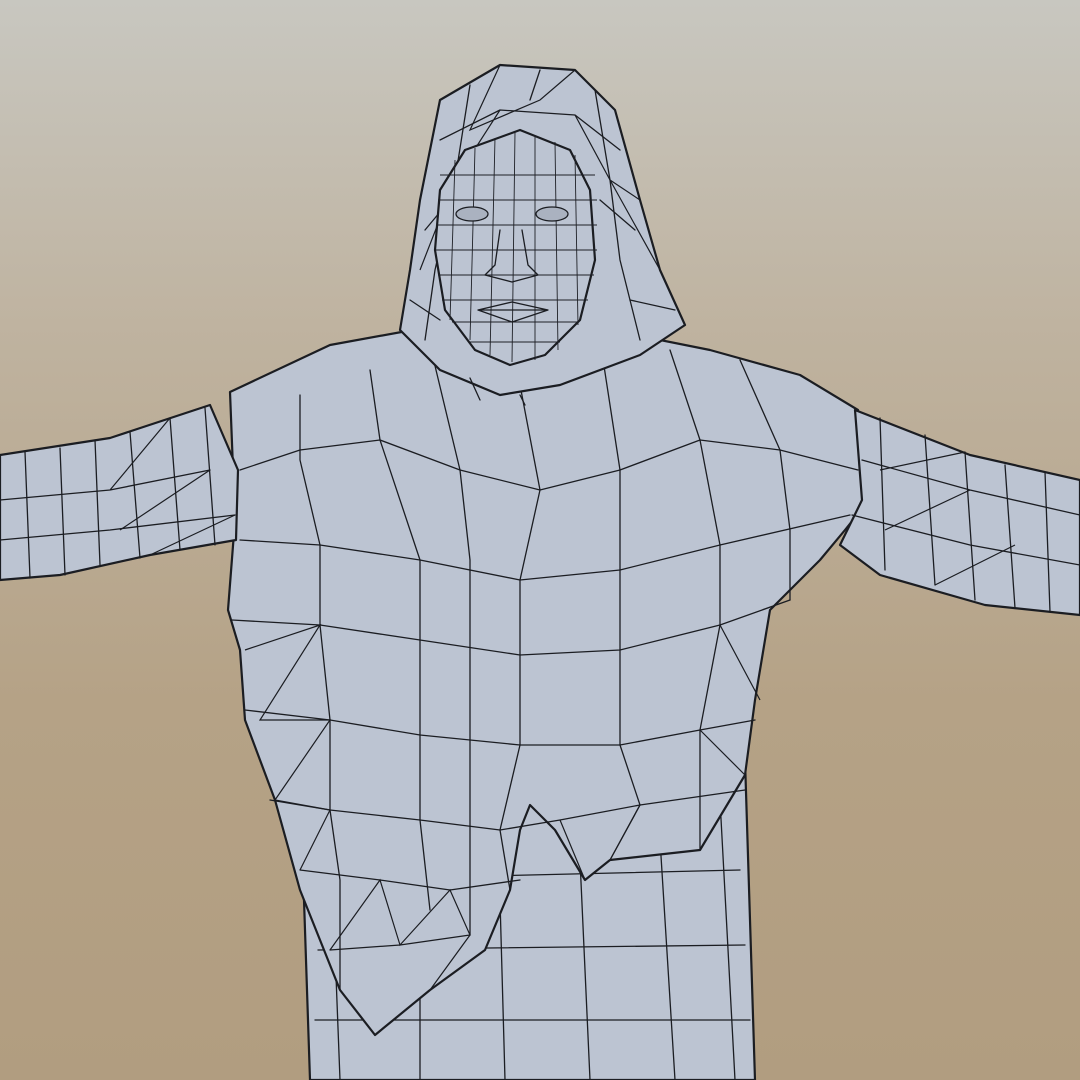 The image size is (1080, 1080). I want to click on left-eye, so click(472, 214).